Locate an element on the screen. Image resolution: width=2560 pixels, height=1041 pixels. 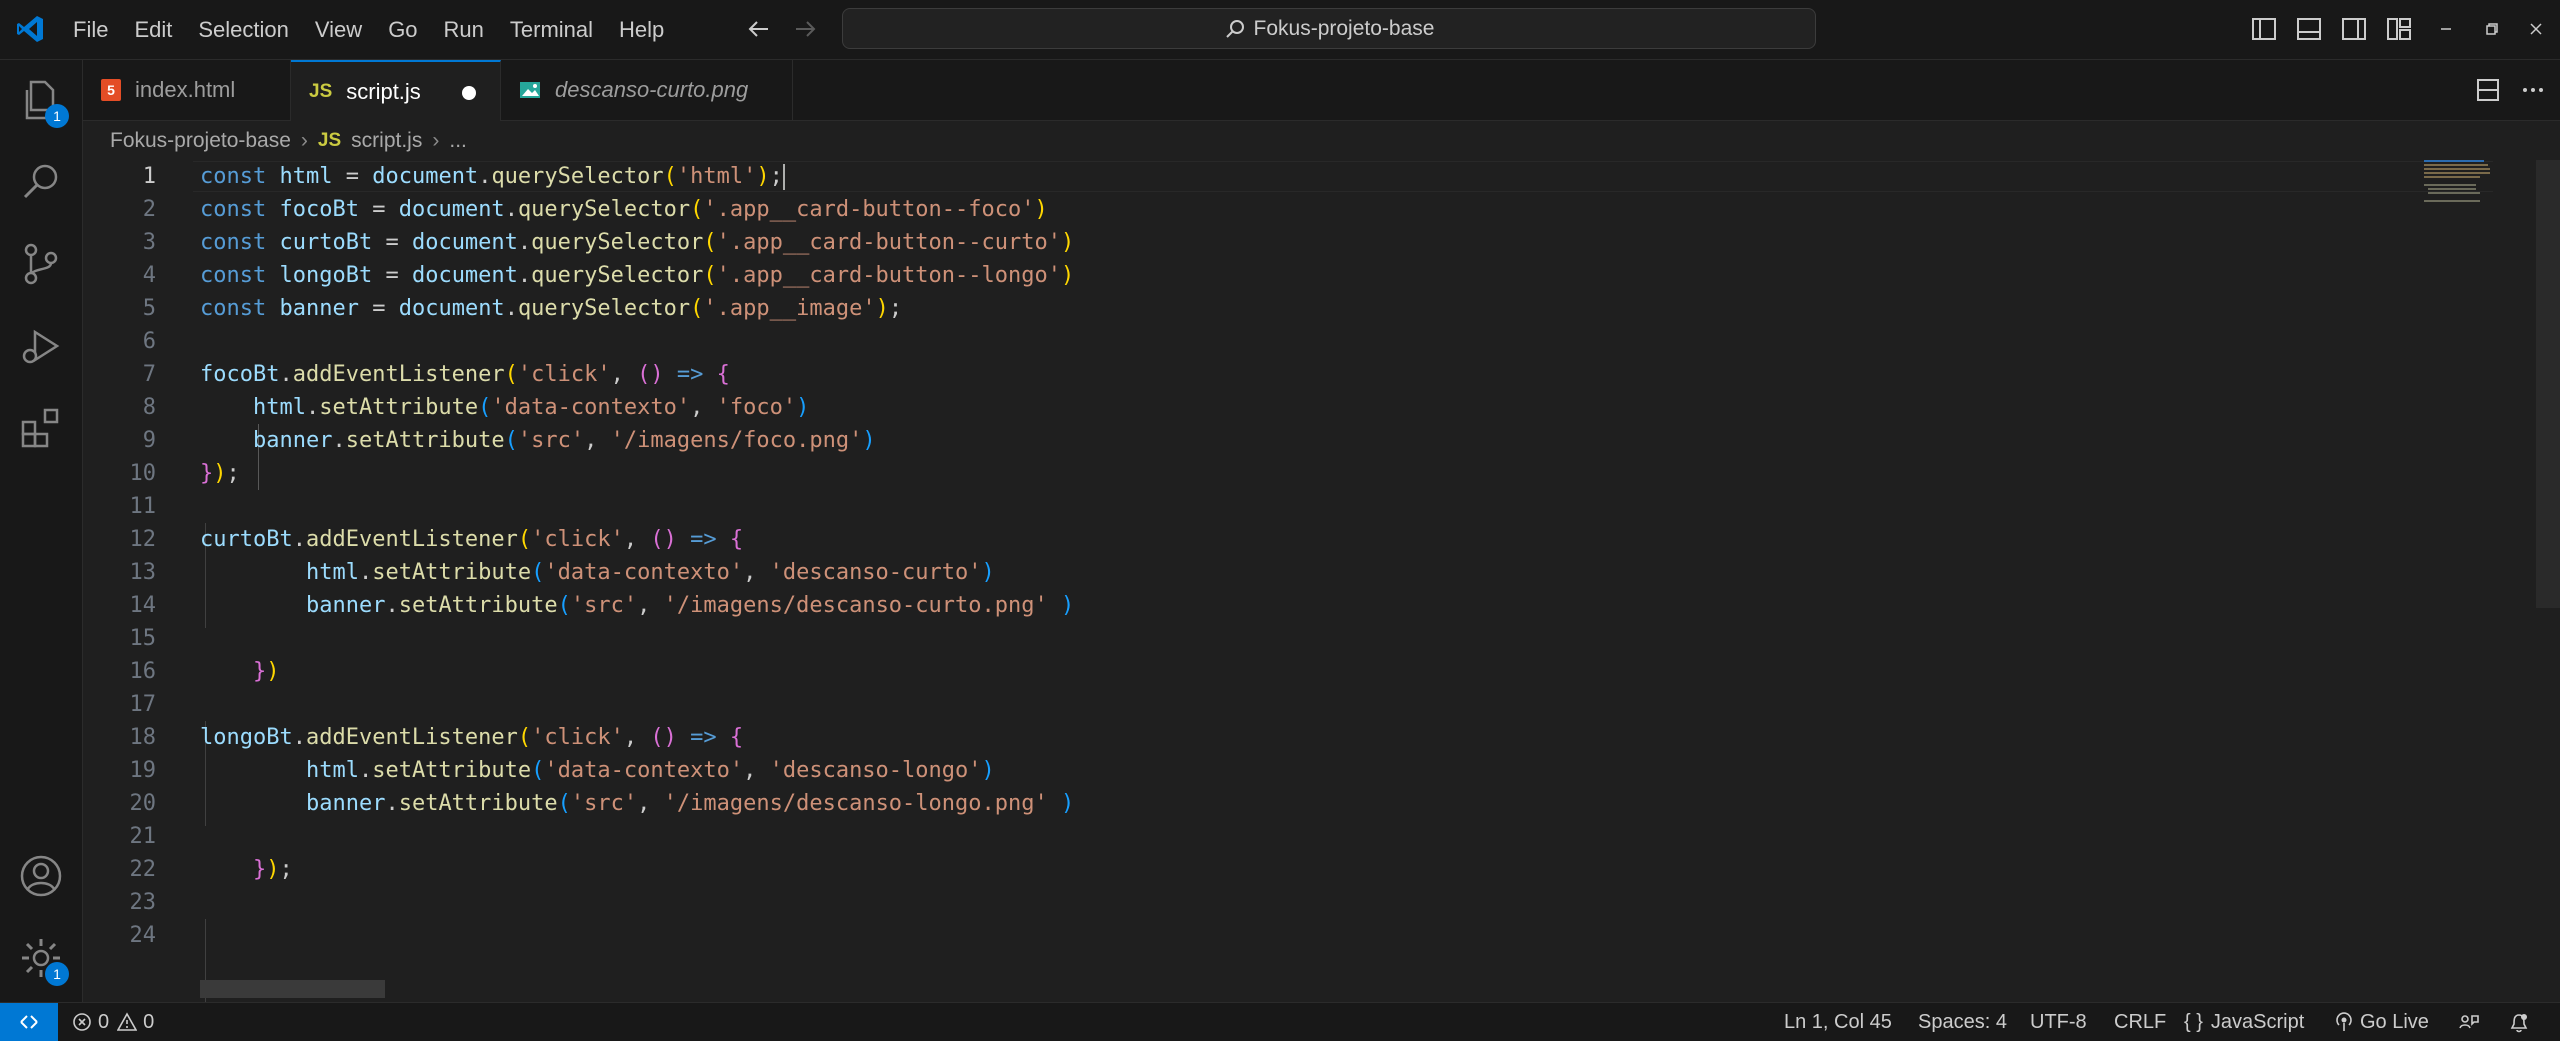
tab-index-html: 5 index.html is located at coordinates (187, 90).